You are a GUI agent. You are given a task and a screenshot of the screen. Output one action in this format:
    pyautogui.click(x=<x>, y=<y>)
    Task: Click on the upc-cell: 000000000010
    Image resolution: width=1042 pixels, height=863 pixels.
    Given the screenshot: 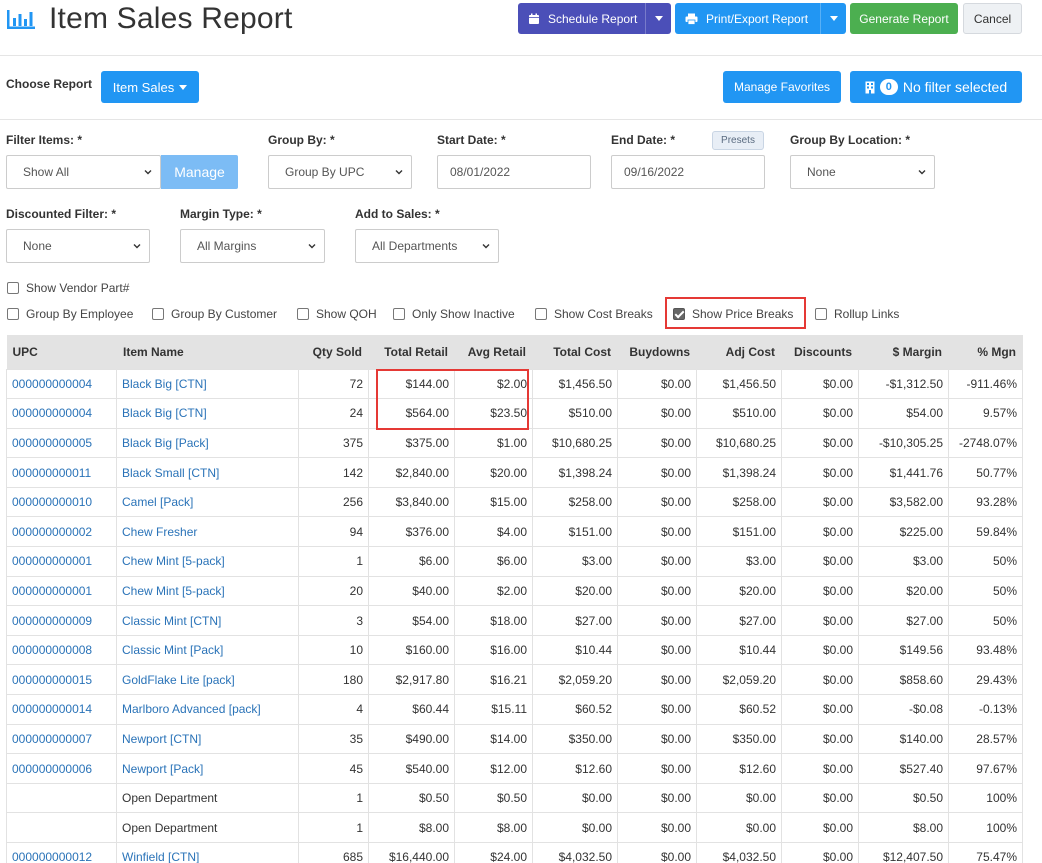 What is the action you would take?
    pyautogui.click(x=61, y=502)
    